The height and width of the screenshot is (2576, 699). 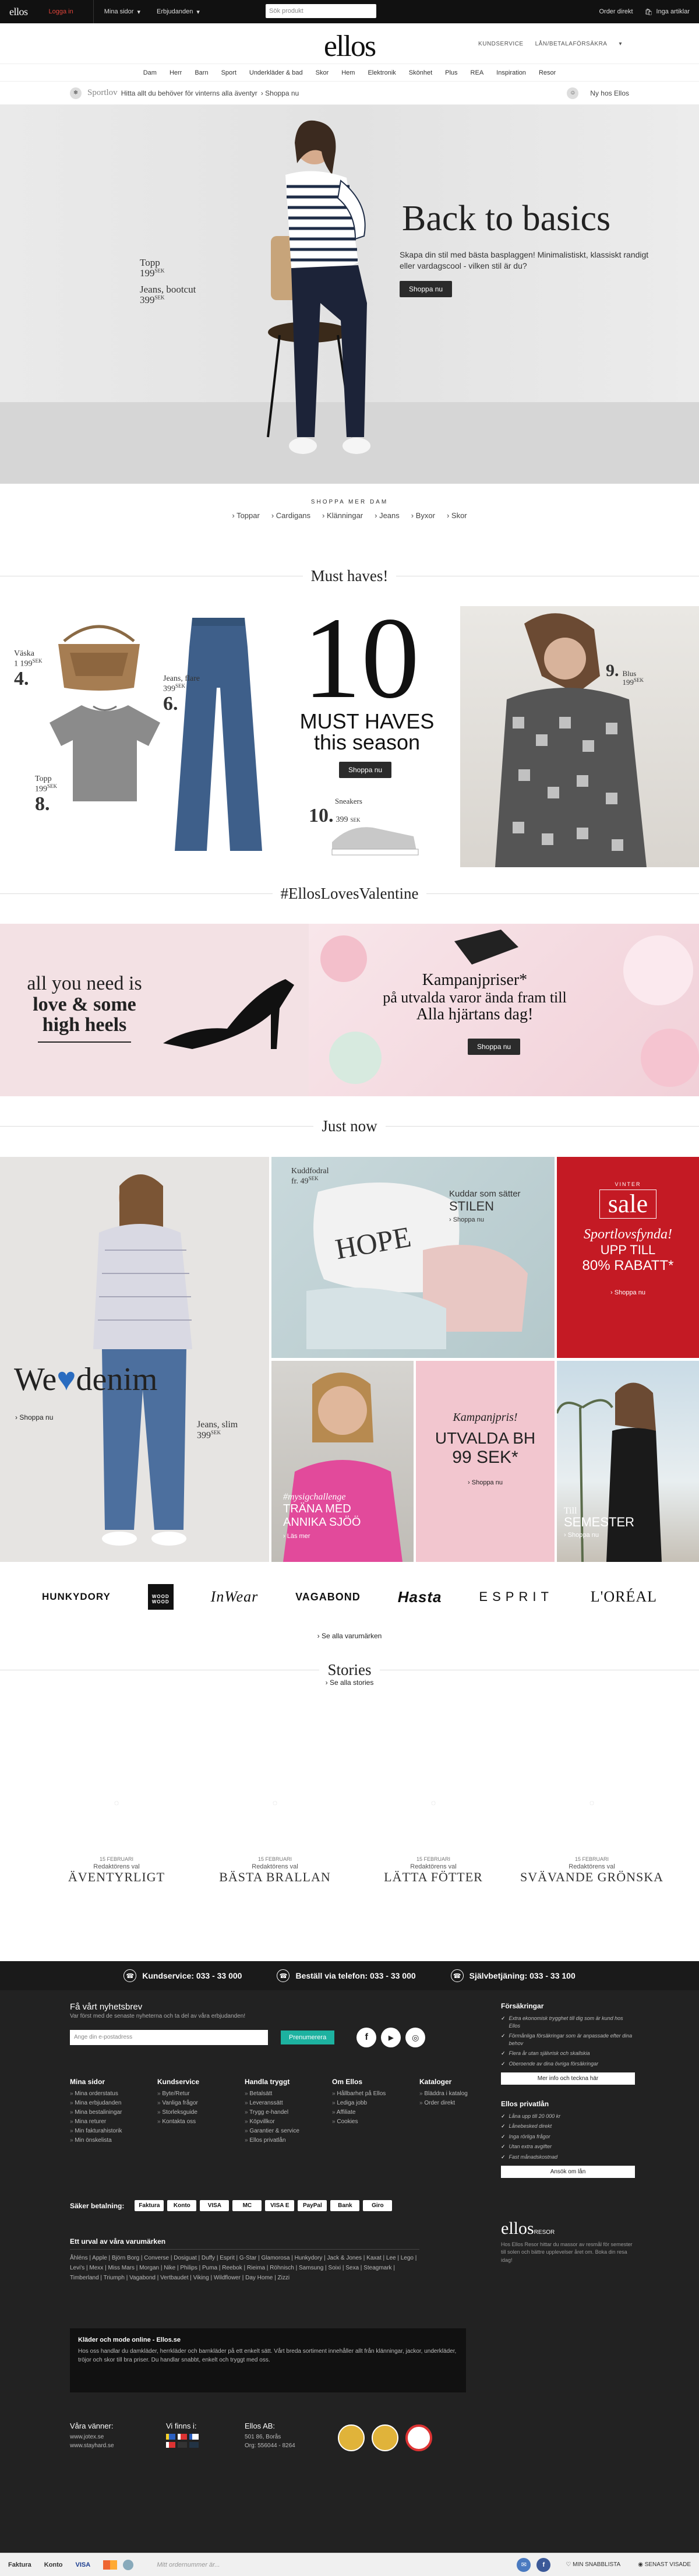 I want to click on story-card: ◌ 15 FEBRUARI Redaktörens val ÄVENTYRLIGT, so click(x=116, y=1841).